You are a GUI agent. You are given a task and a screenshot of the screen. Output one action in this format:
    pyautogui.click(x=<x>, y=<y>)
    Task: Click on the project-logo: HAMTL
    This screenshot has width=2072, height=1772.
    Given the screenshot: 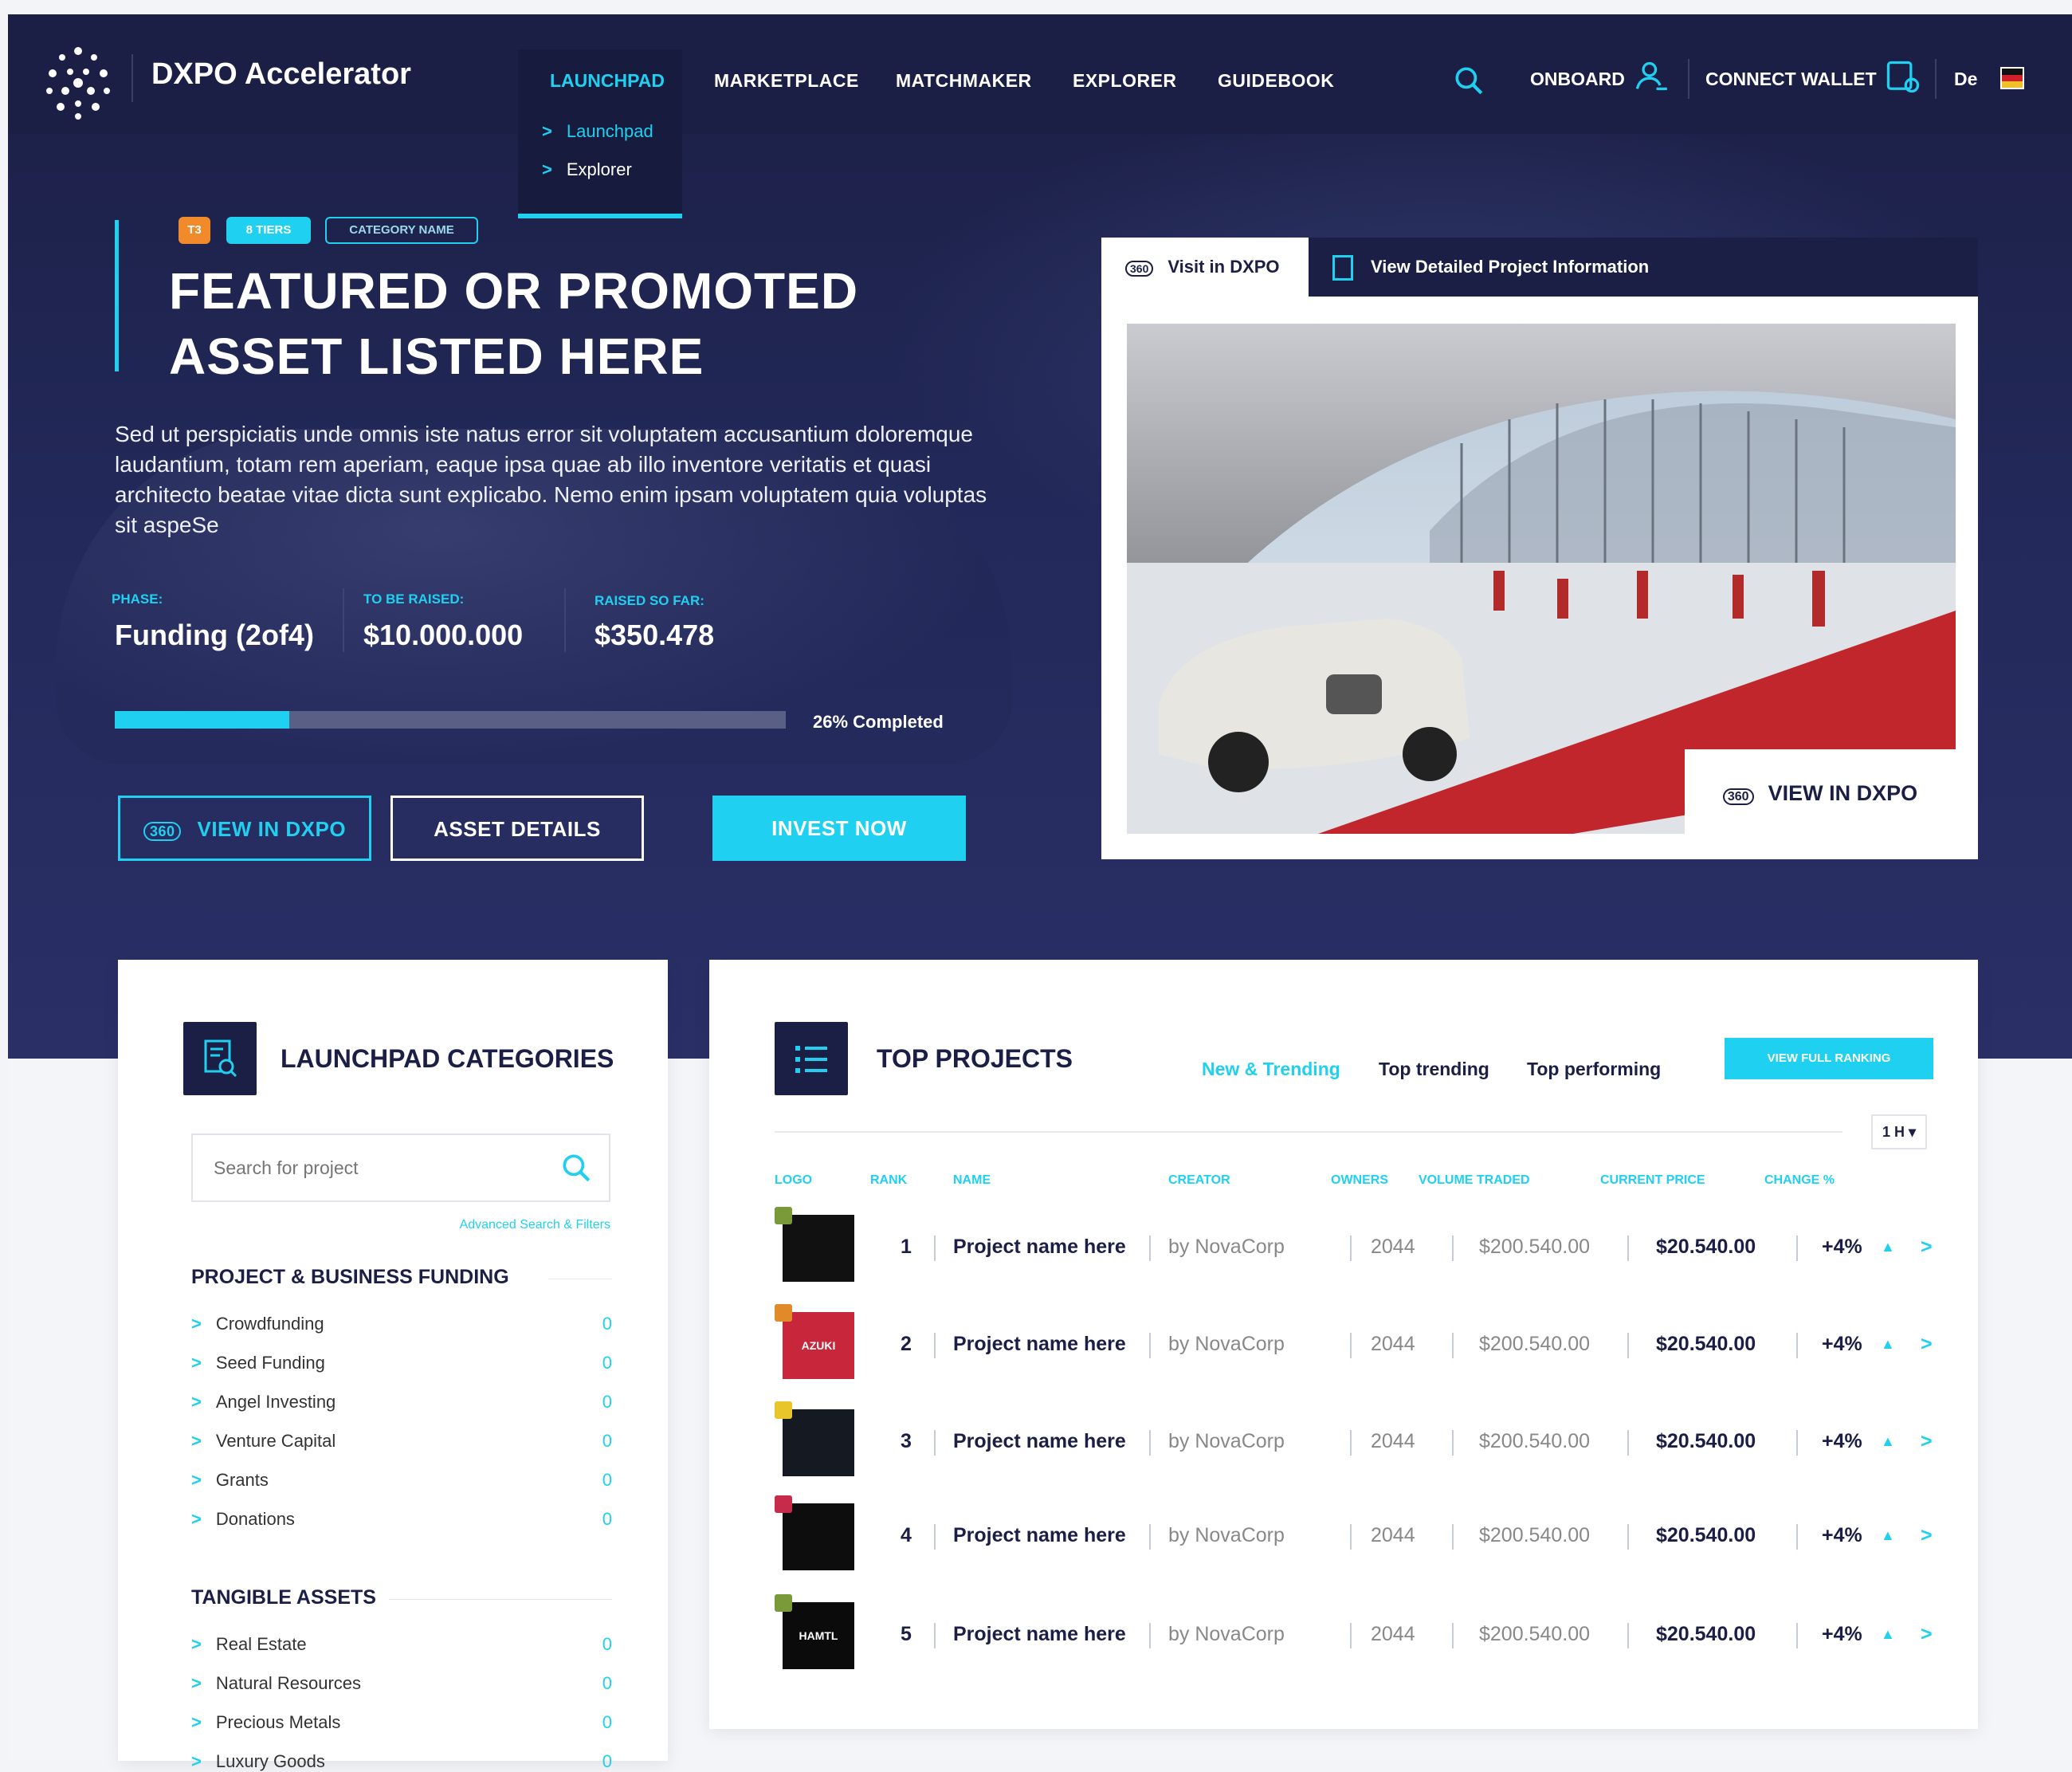 What is the action you would take?
    pyautogui.click(x=819, y=1635)
    